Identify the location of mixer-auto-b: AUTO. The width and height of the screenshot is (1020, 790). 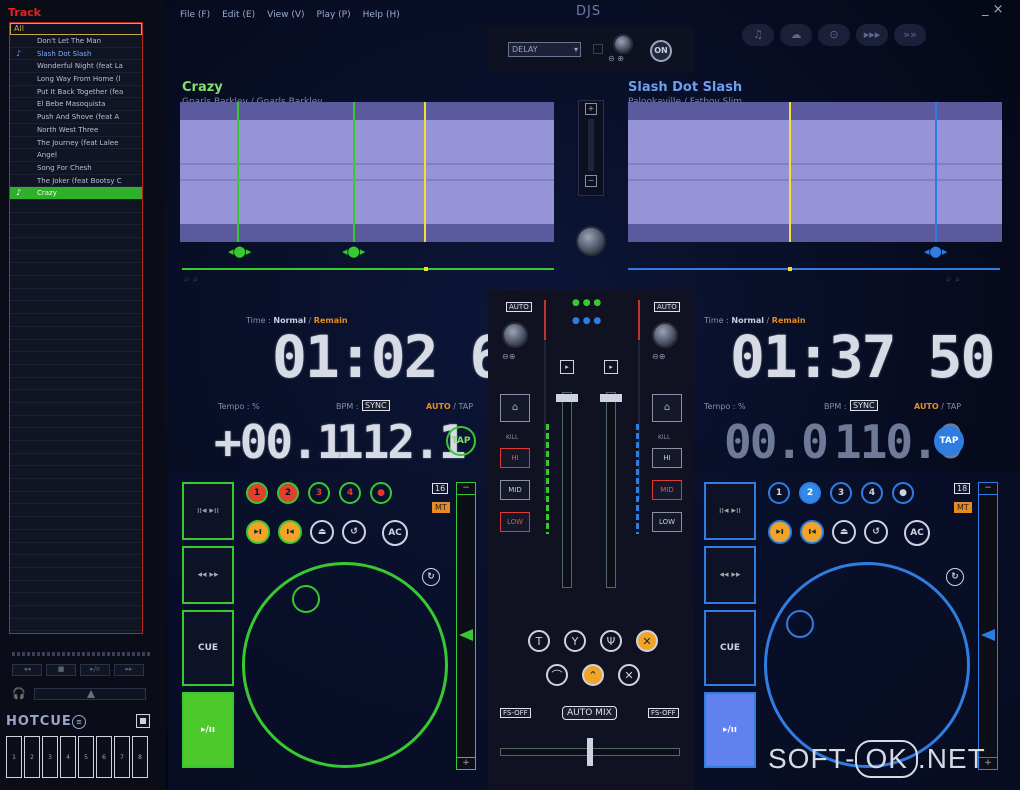
(667, 307).